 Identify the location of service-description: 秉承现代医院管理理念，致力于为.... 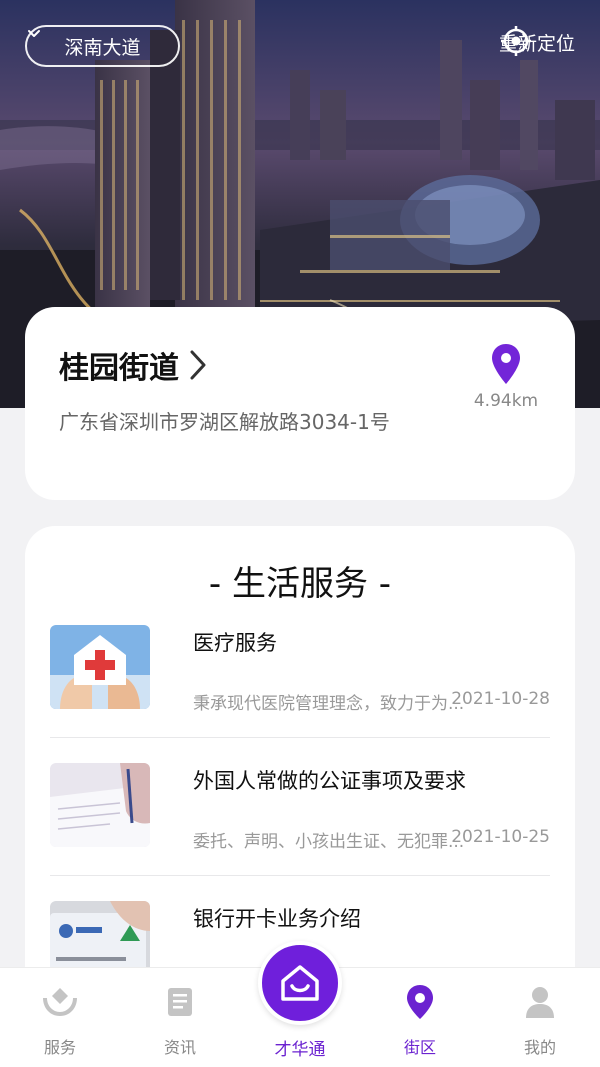
(329, 704).